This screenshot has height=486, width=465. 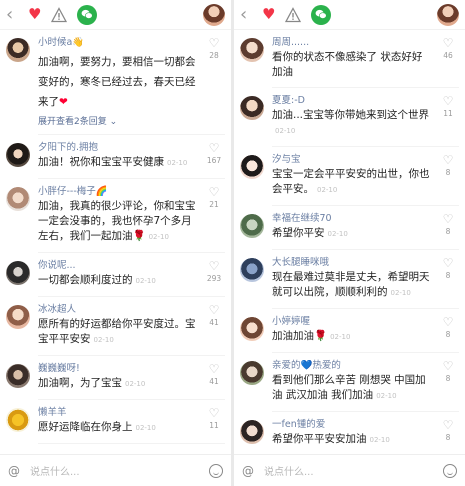 I want to click on like-button: ♡ 28, so click(x=214, y=49).